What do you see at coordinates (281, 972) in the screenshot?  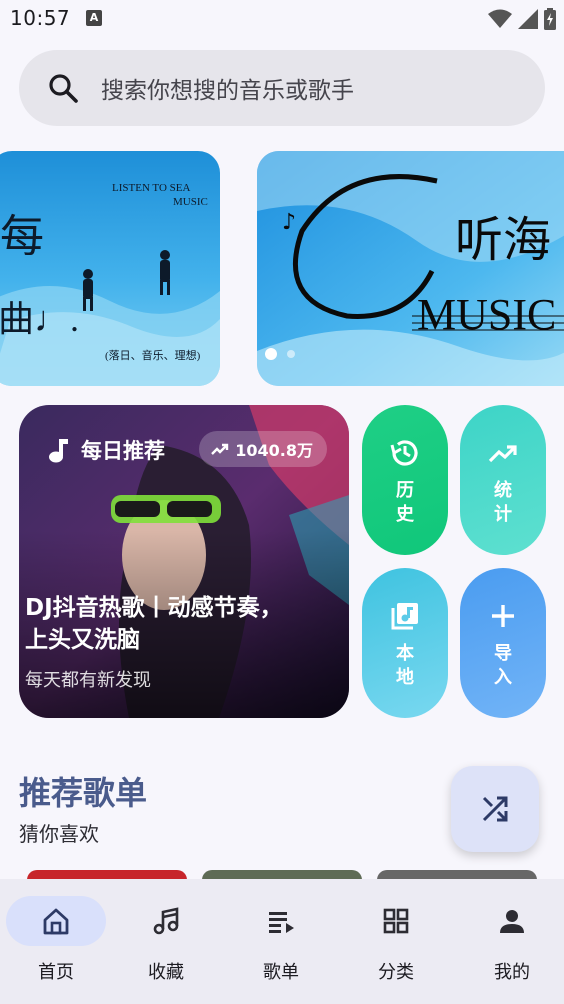 I see `nav-label: 歌单` at bounding box center [281, 972].